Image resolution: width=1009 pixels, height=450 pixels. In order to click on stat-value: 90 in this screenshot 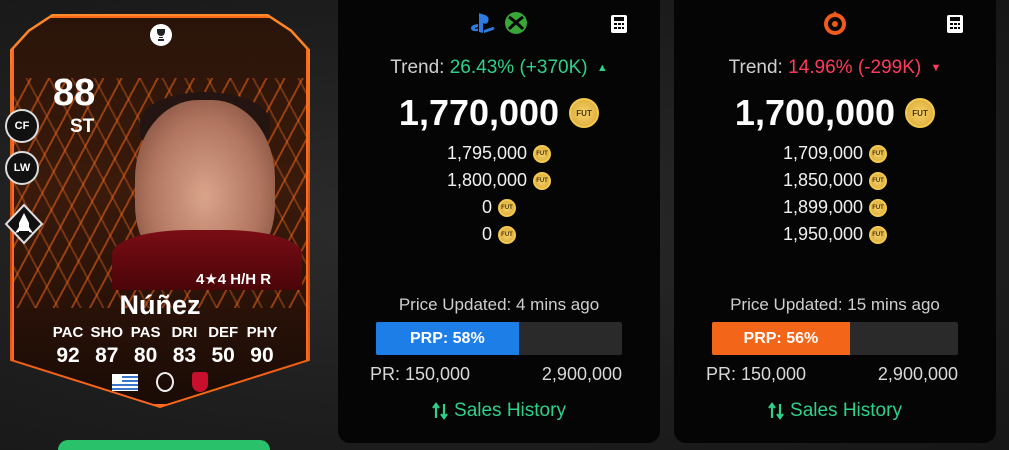, I will do `click(262, 355)`.